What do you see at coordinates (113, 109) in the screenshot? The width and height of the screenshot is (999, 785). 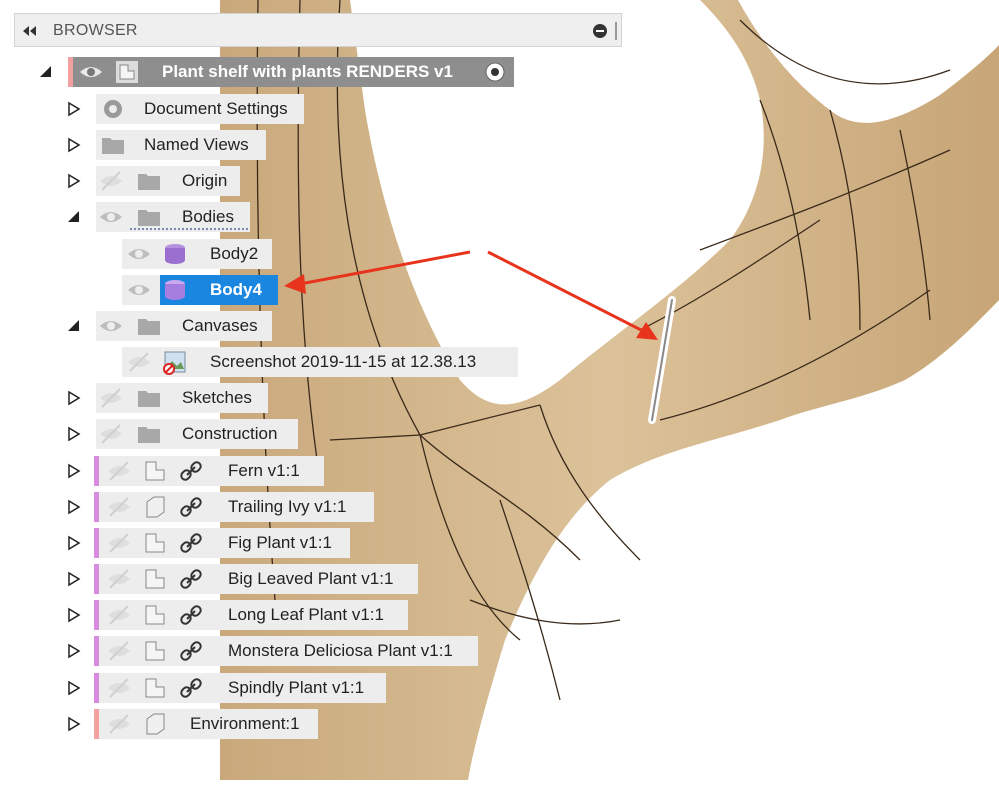 I see `gear-icon` at bounding box center [113, 109].